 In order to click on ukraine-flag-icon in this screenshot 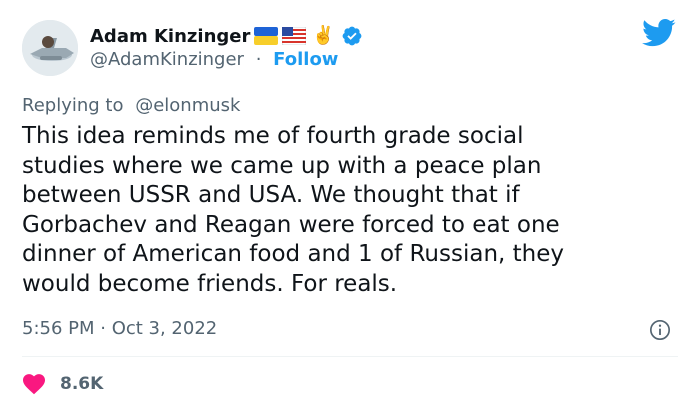, I will do `click(266, 36)`.